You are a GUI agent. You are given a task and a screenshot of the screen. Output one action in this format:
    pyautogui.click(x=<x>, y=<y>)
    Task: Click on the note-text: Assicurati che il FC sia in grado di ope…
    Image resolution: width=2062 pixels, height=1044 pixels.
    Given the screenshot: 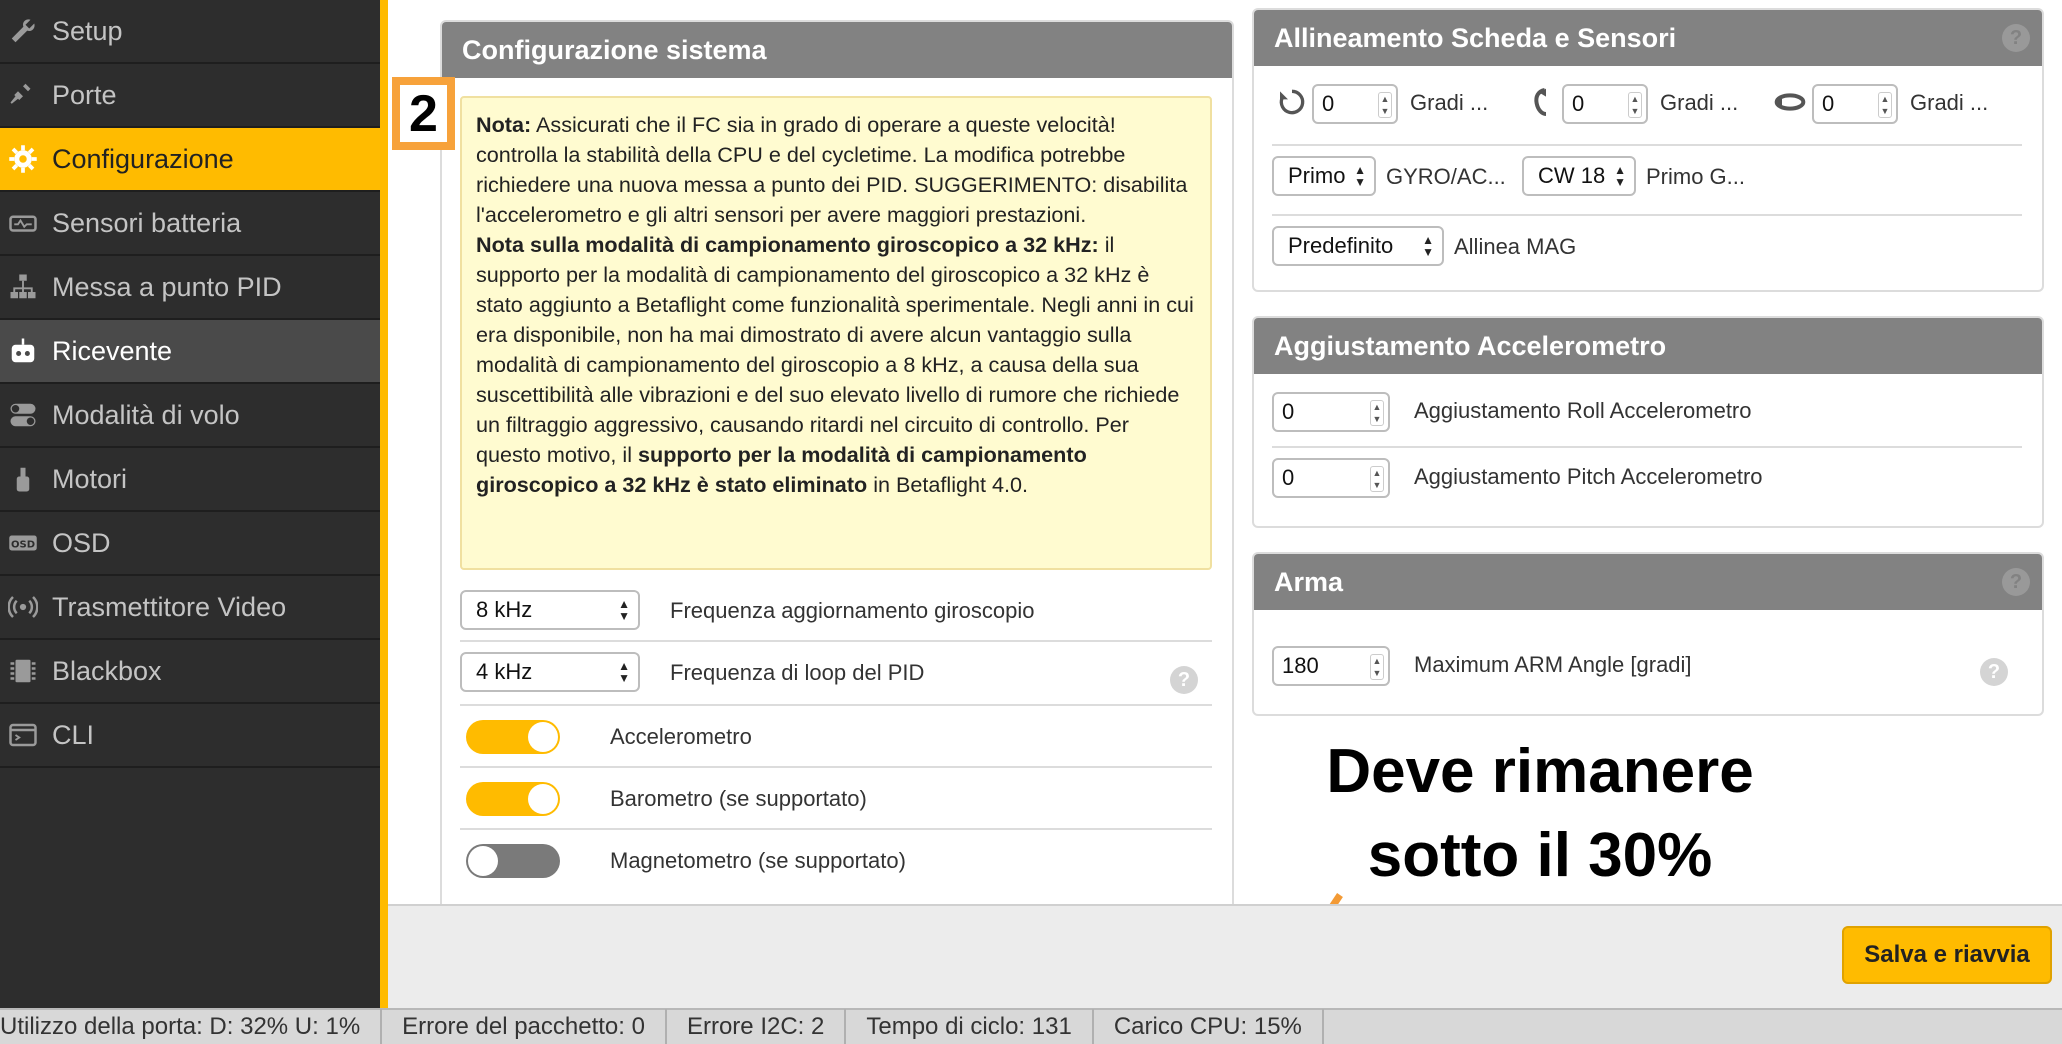 What is the action you would take?
    pyautogui.click(x=832, y=169)
    